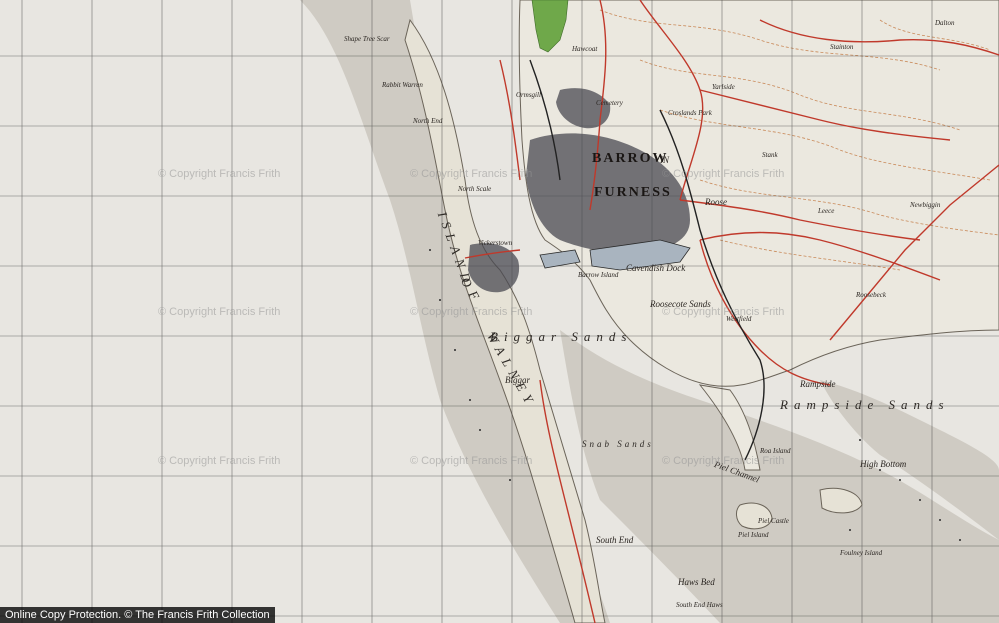  What do you see at coordinates (818, 384) in the screenshot?
I see `label-rampside: Rampside` at bounding box center [818, 384].